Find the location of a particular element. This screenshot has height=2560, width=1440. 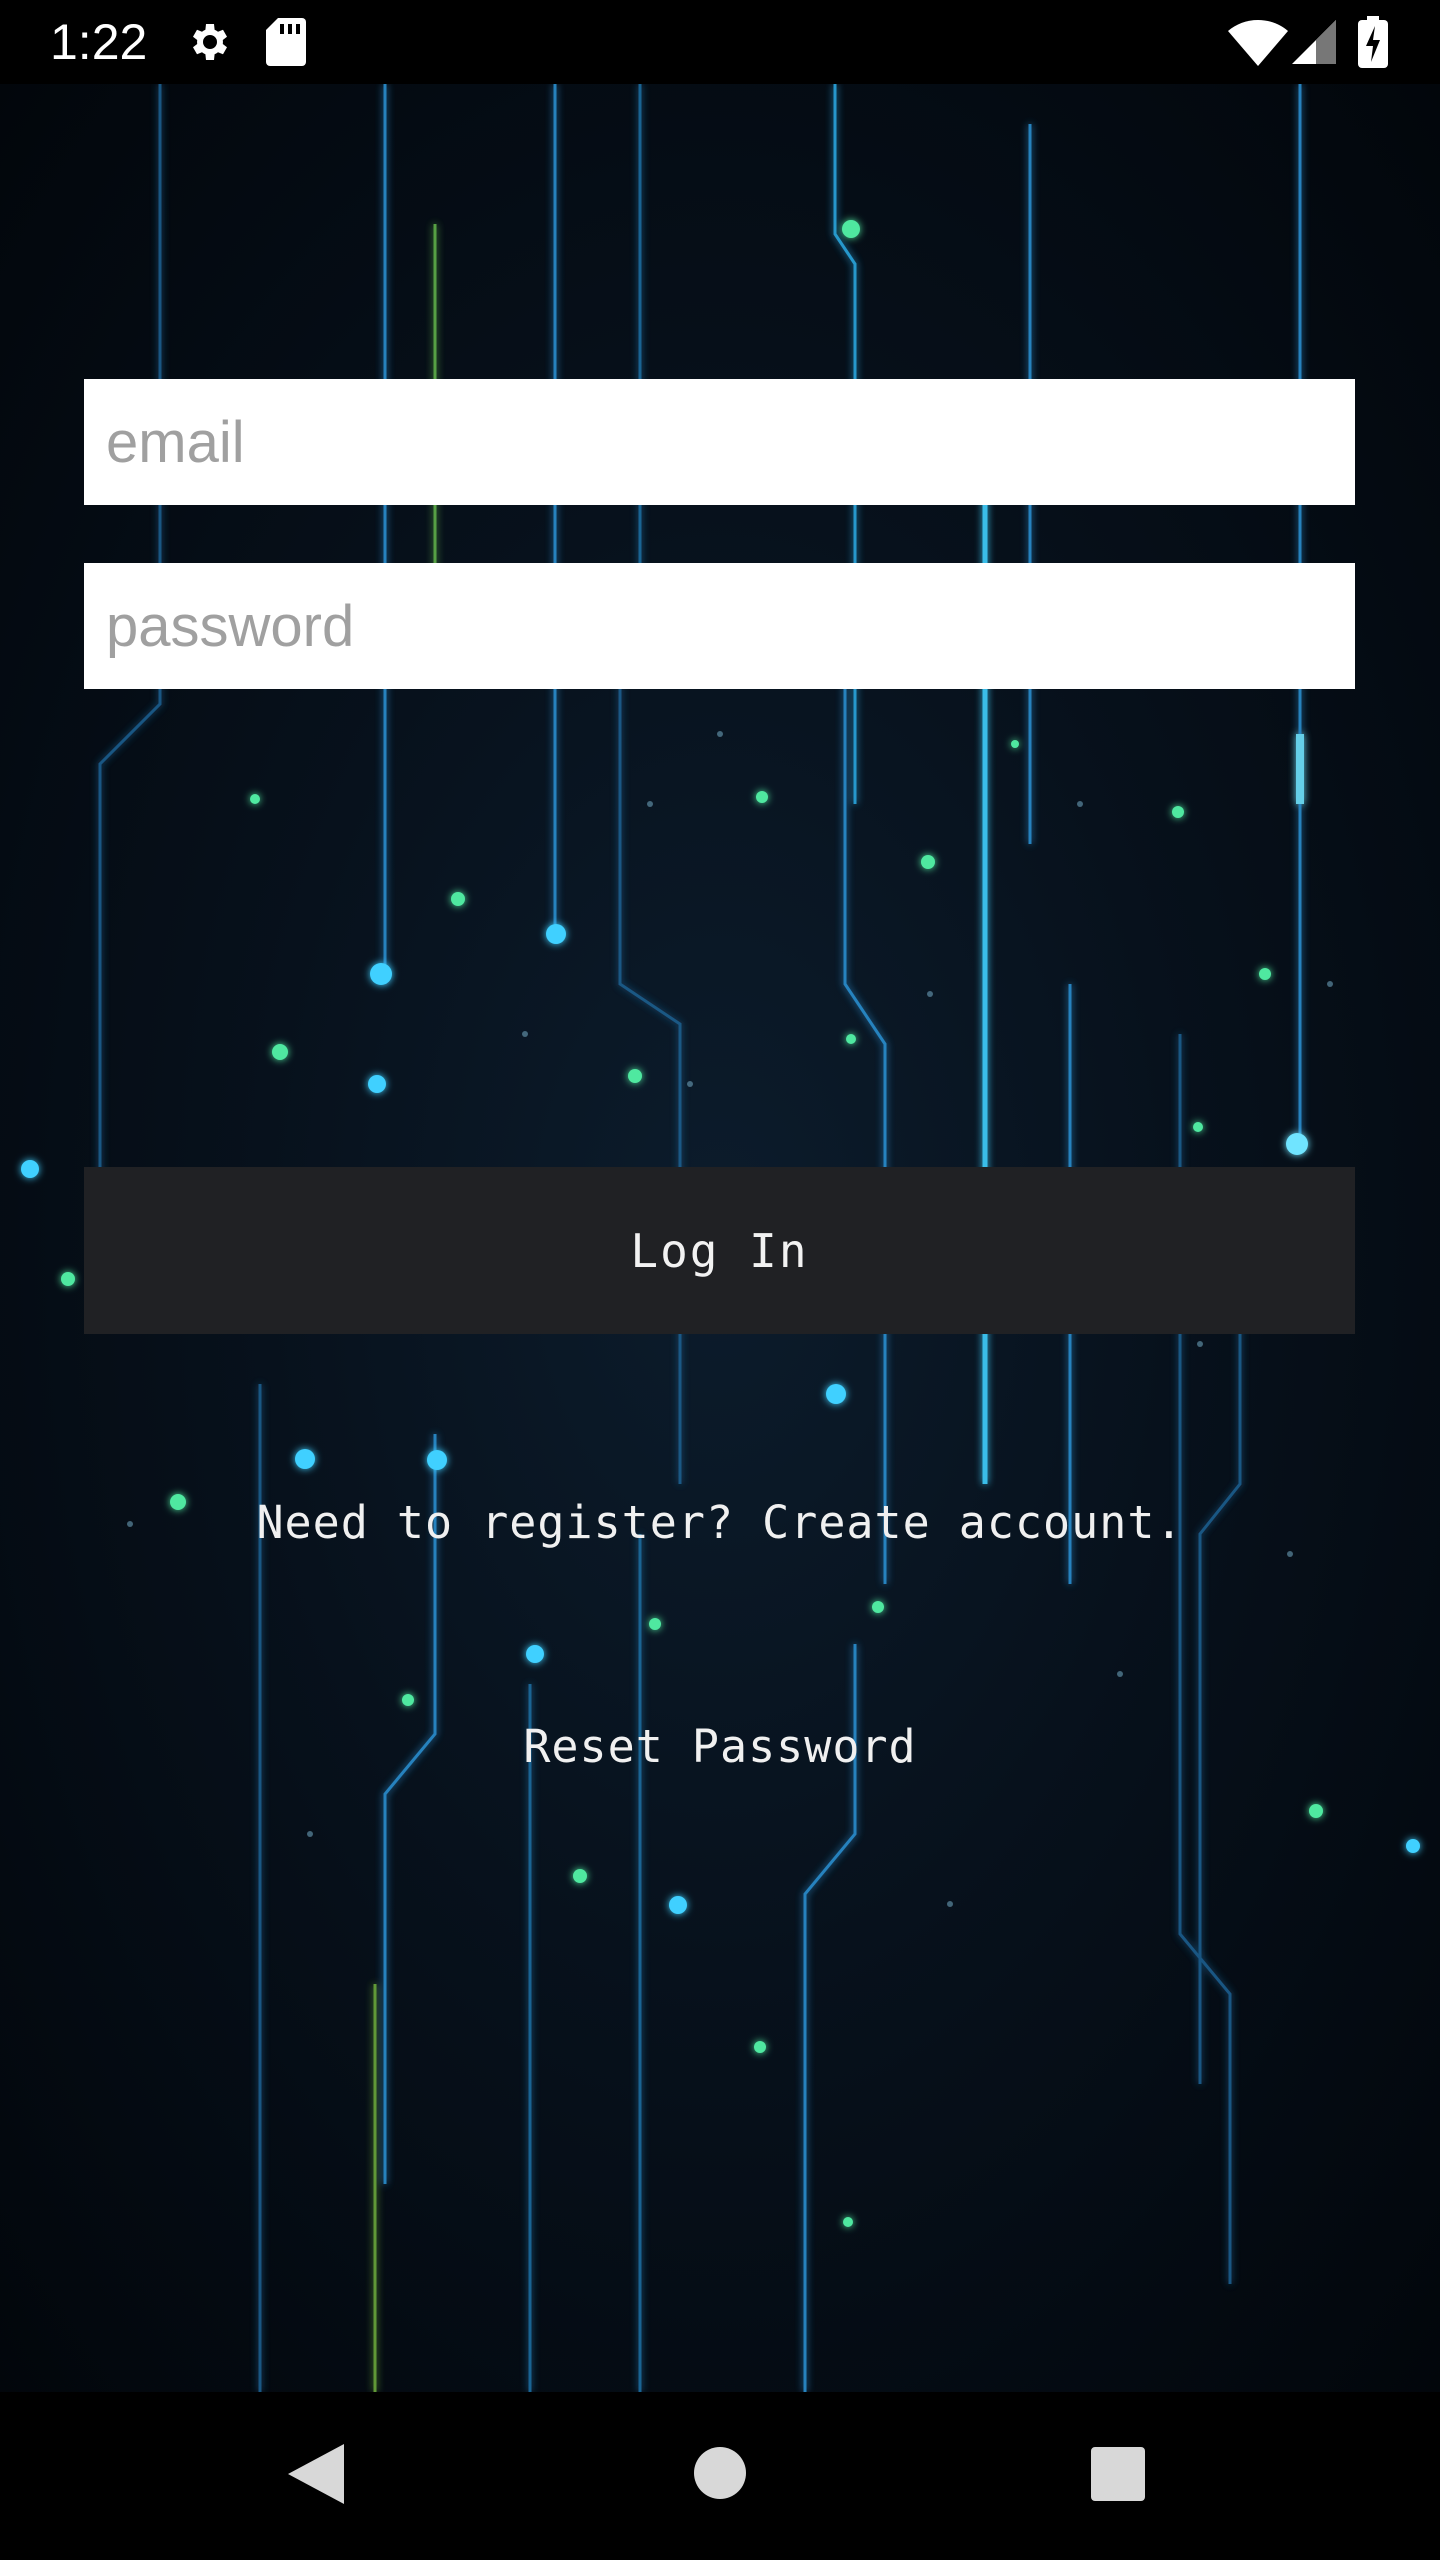

back-icon is located at coordinates (316, 2474).